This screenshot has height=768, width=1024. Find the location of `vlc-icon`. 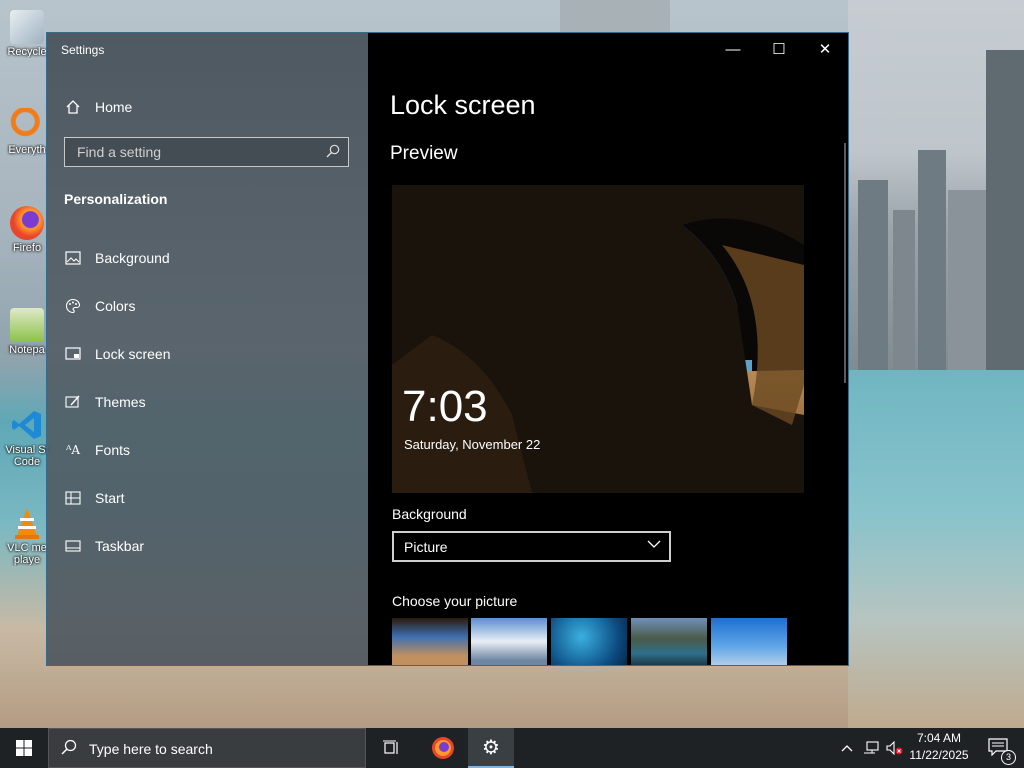

vlc-icon is located at coordinates (27, 523).